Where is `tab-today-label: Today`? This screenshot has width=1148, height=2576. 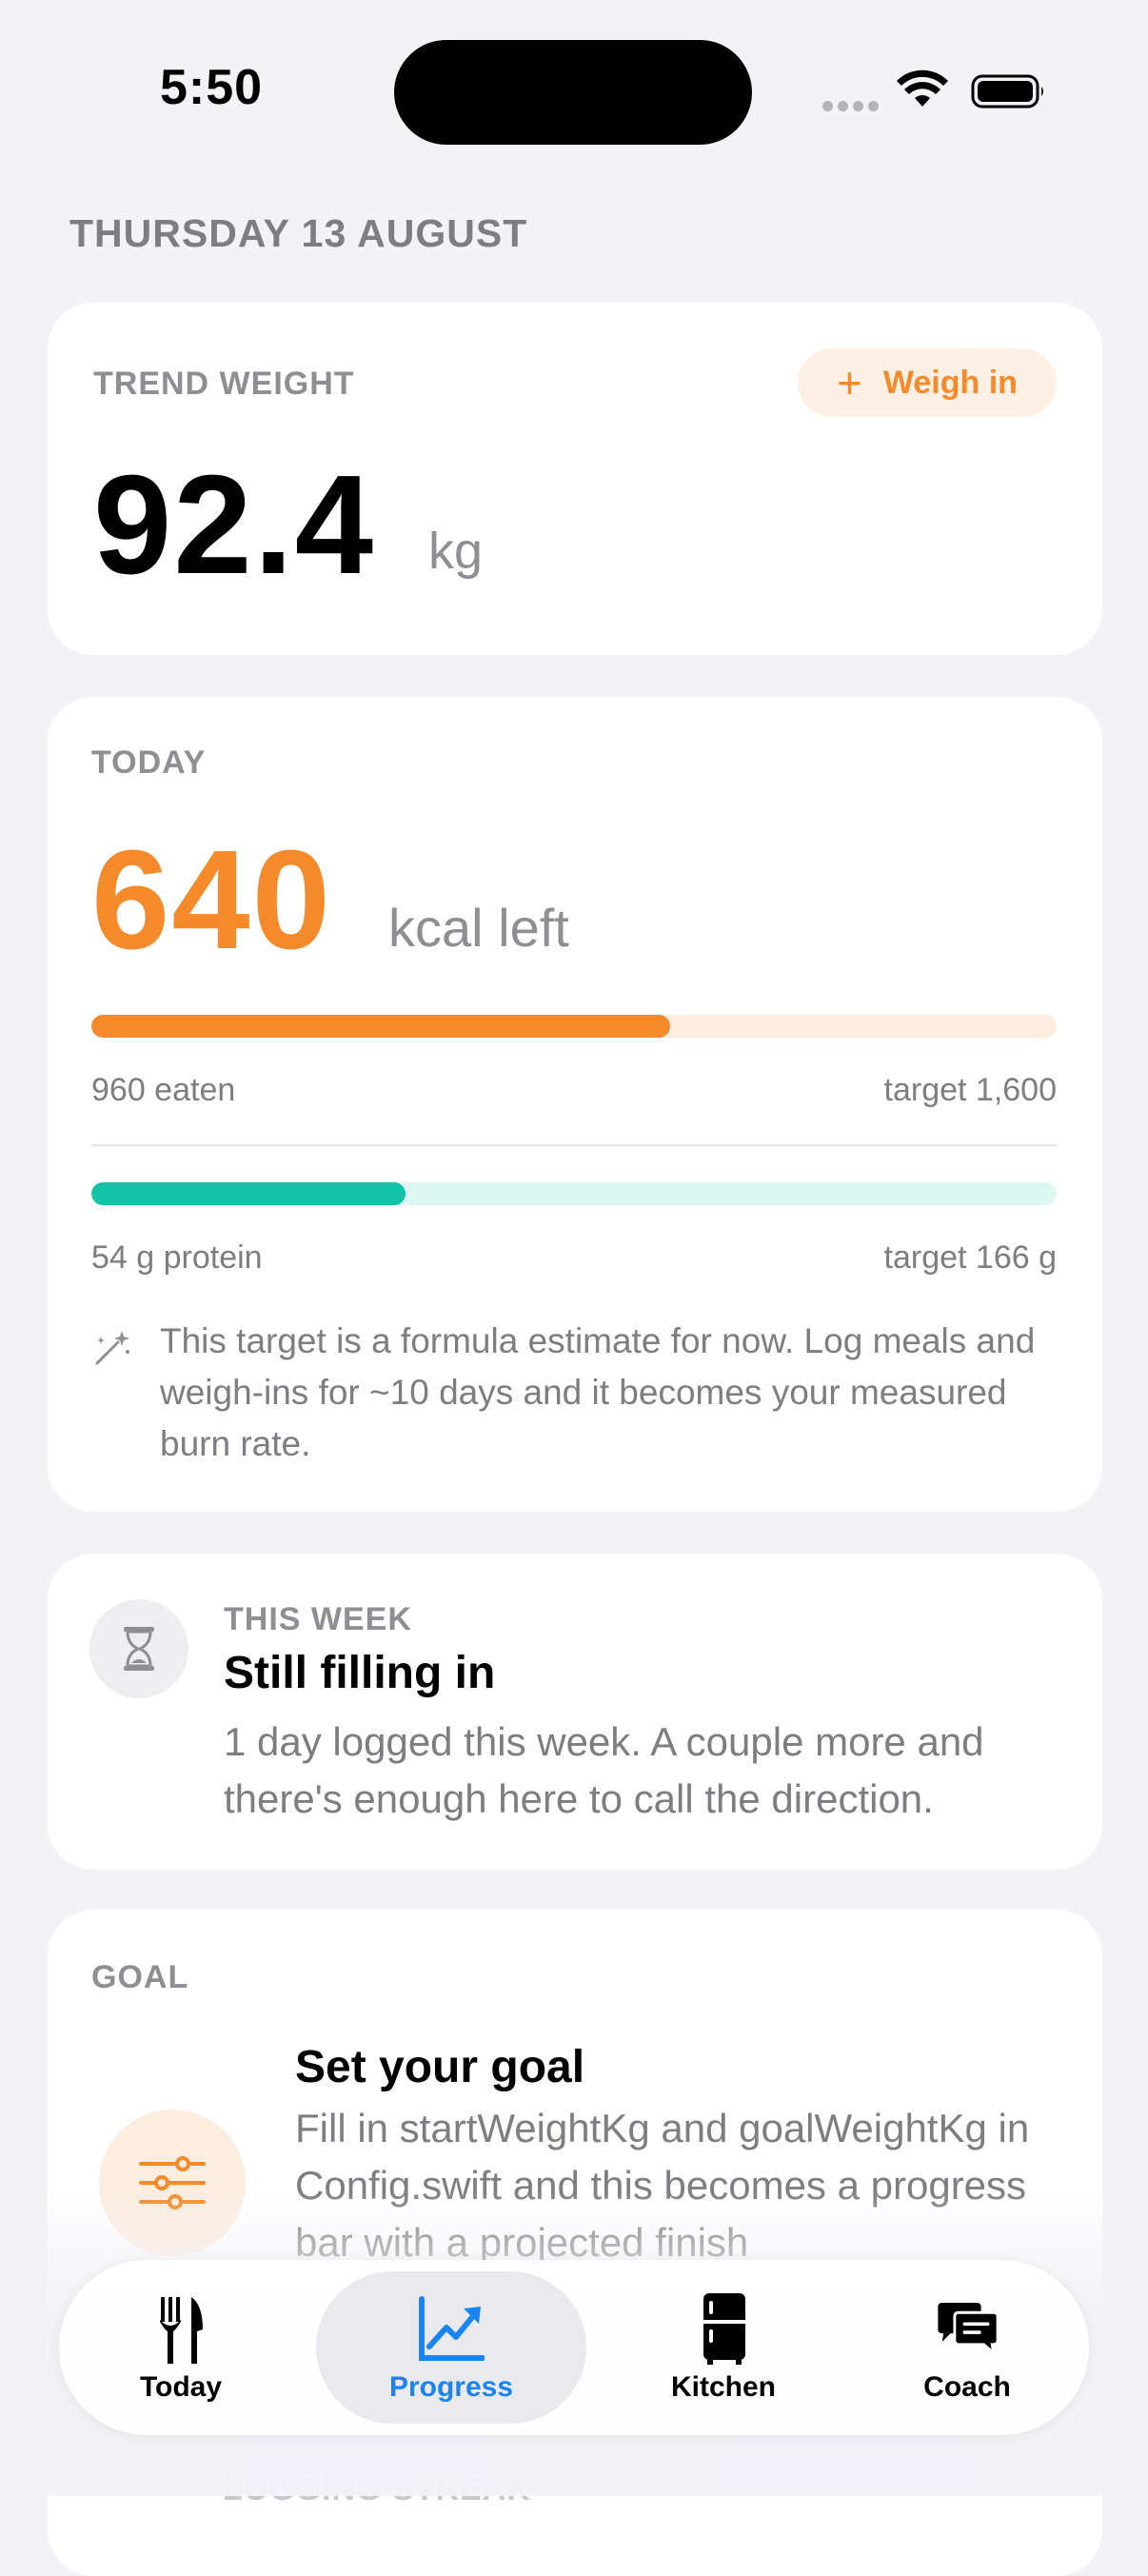
tab-today-label: Today is located at coordinates (181, 2387).